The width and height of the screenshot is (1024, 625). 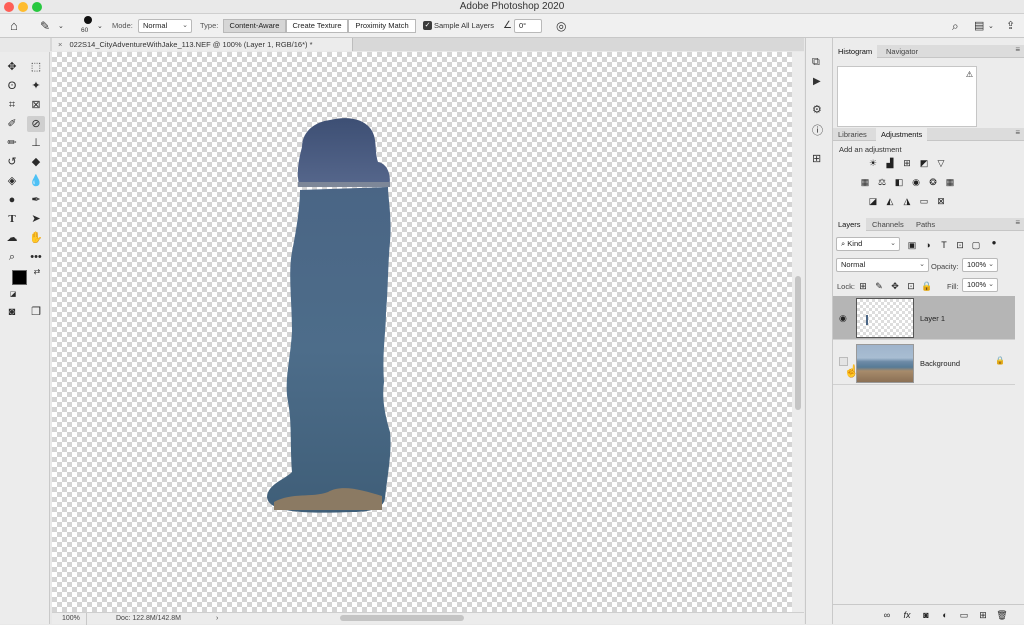 What do you see at coordinates (924, 163) in the screenshot?
I see `exposure-icon: ◩` at bounding box center [924, 163].